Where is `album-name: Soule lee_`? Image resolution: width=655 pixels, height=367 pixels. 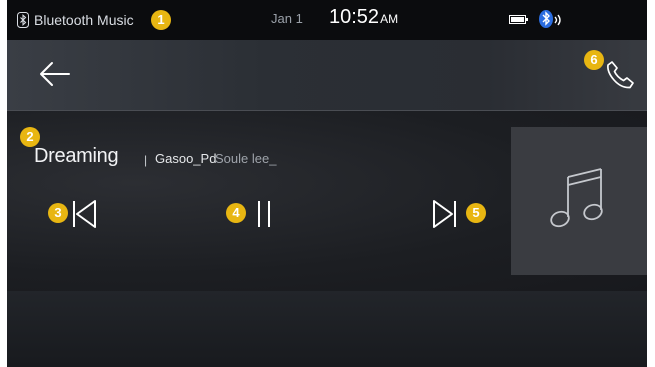 album-name: Soule lee_ is located at coordinates (246, 158).